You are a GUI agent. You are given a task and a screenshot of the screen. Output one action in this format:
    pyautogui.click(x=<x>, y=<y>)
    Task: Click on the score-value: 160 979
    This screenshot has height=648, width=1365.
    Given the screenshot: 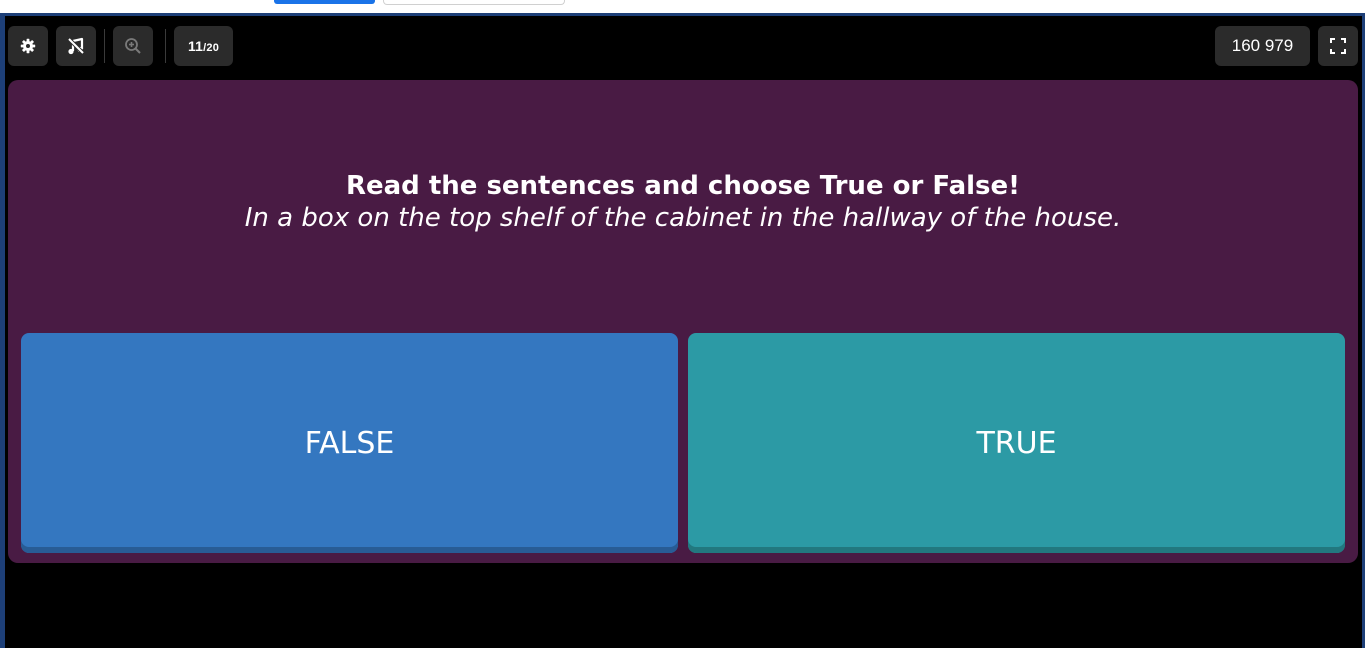 What is the action you would take?
    pyautogui.click(x=1262, y=45)
    